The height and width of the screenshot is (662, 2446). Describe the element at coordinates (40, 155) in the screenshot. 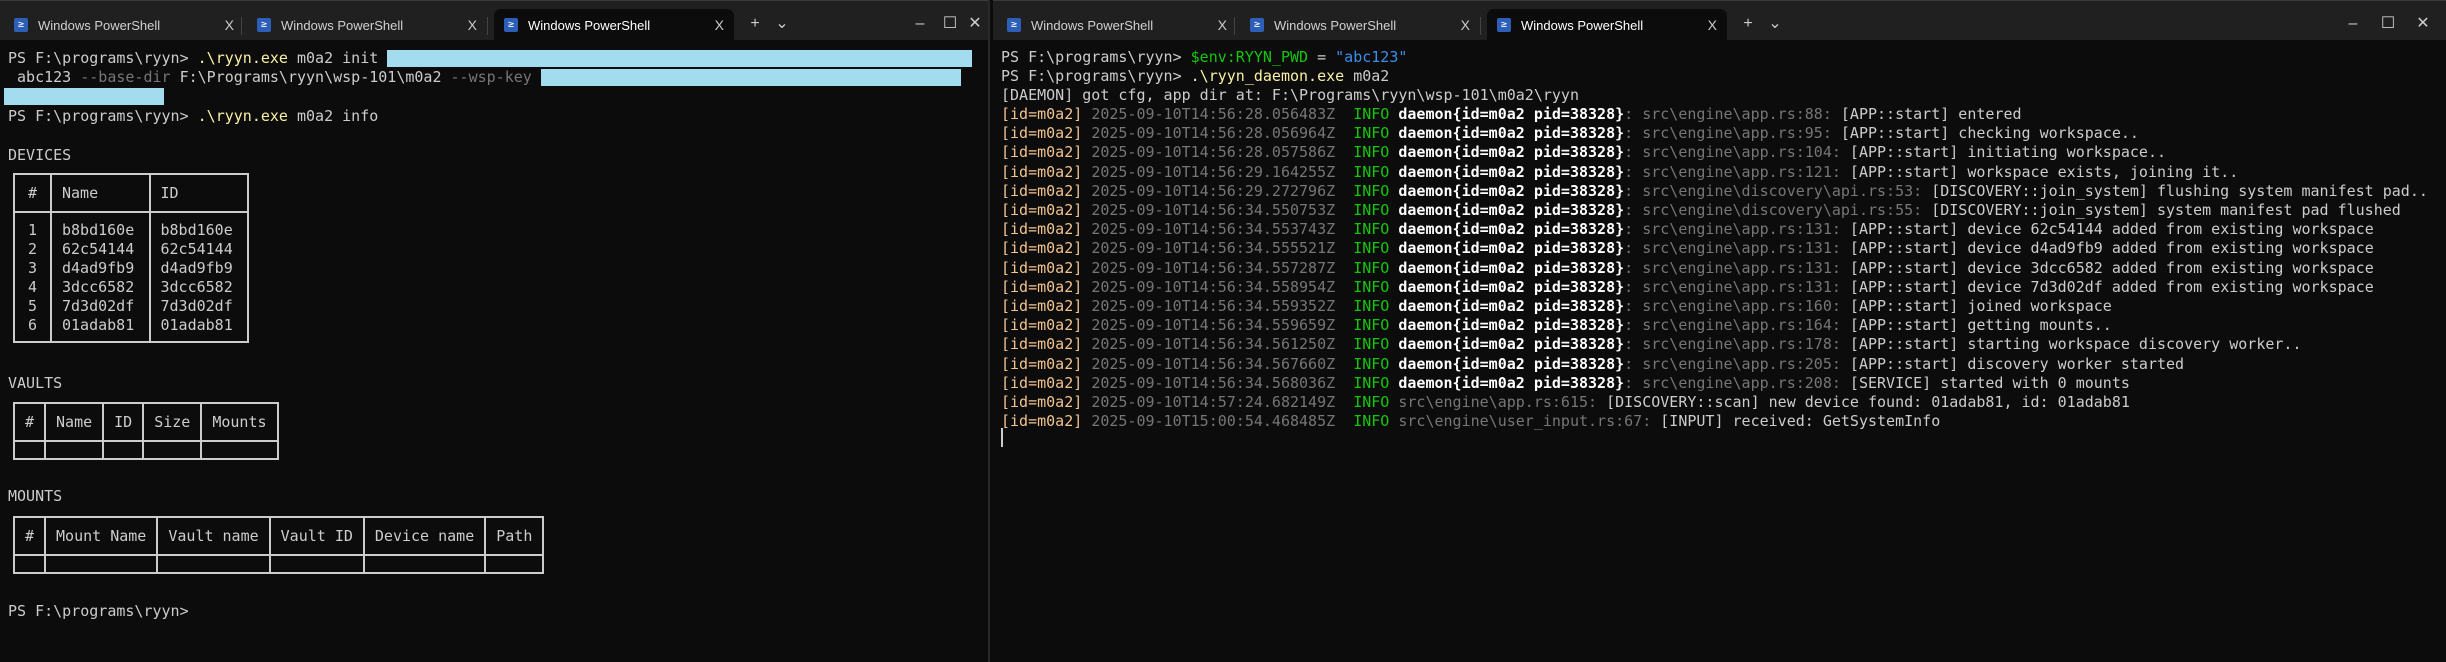

I see `devices-title: DEVICES` at that location.